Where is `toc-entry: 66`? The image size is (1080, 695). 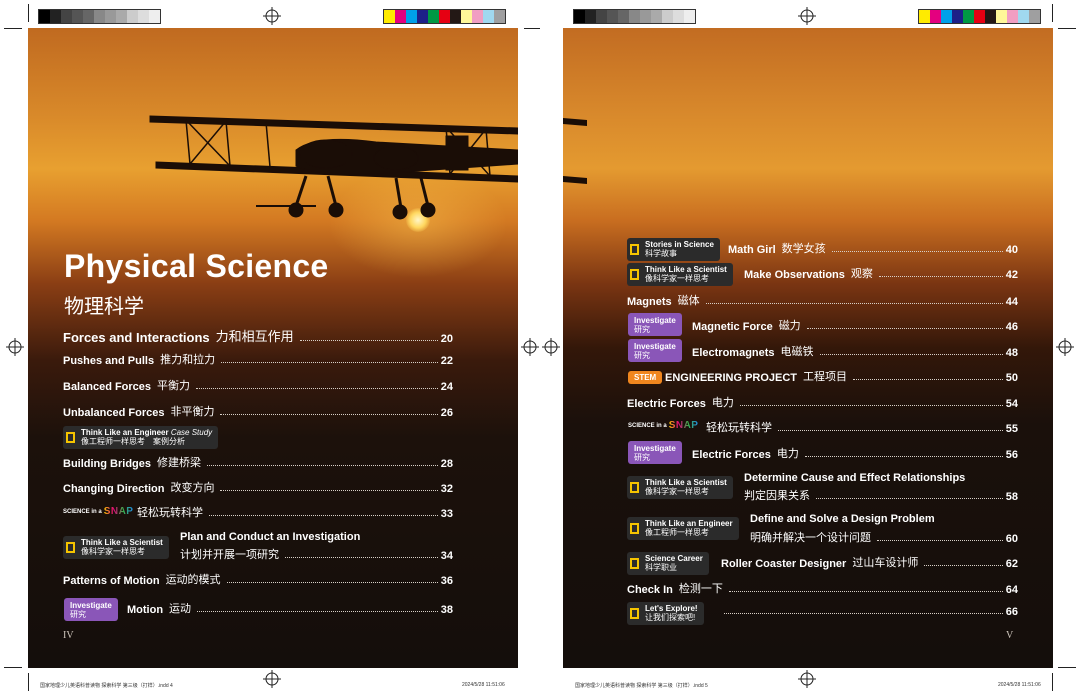 toc-entry: 66 is located at coordinates (868, 612).